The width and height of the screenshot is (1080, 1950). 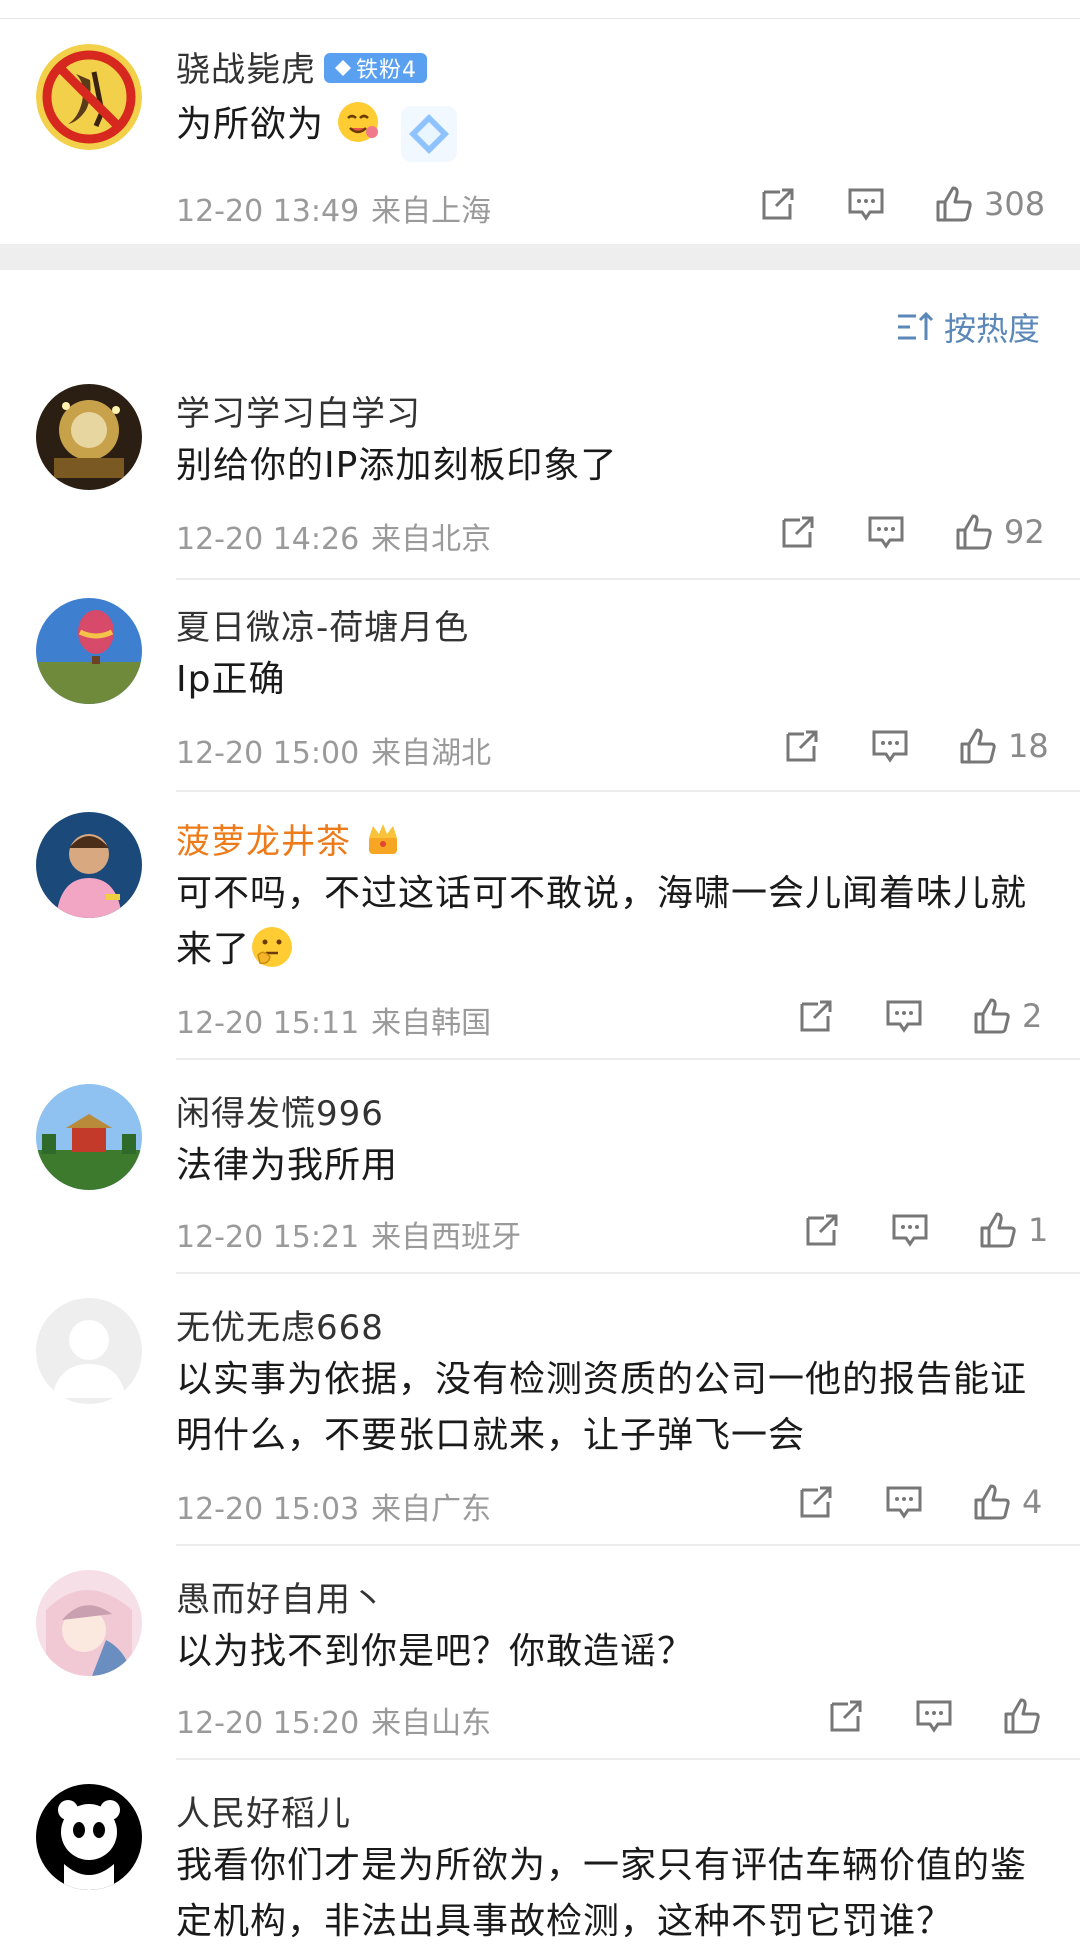 I want to click on top-divider, so click(x=540, y=18).